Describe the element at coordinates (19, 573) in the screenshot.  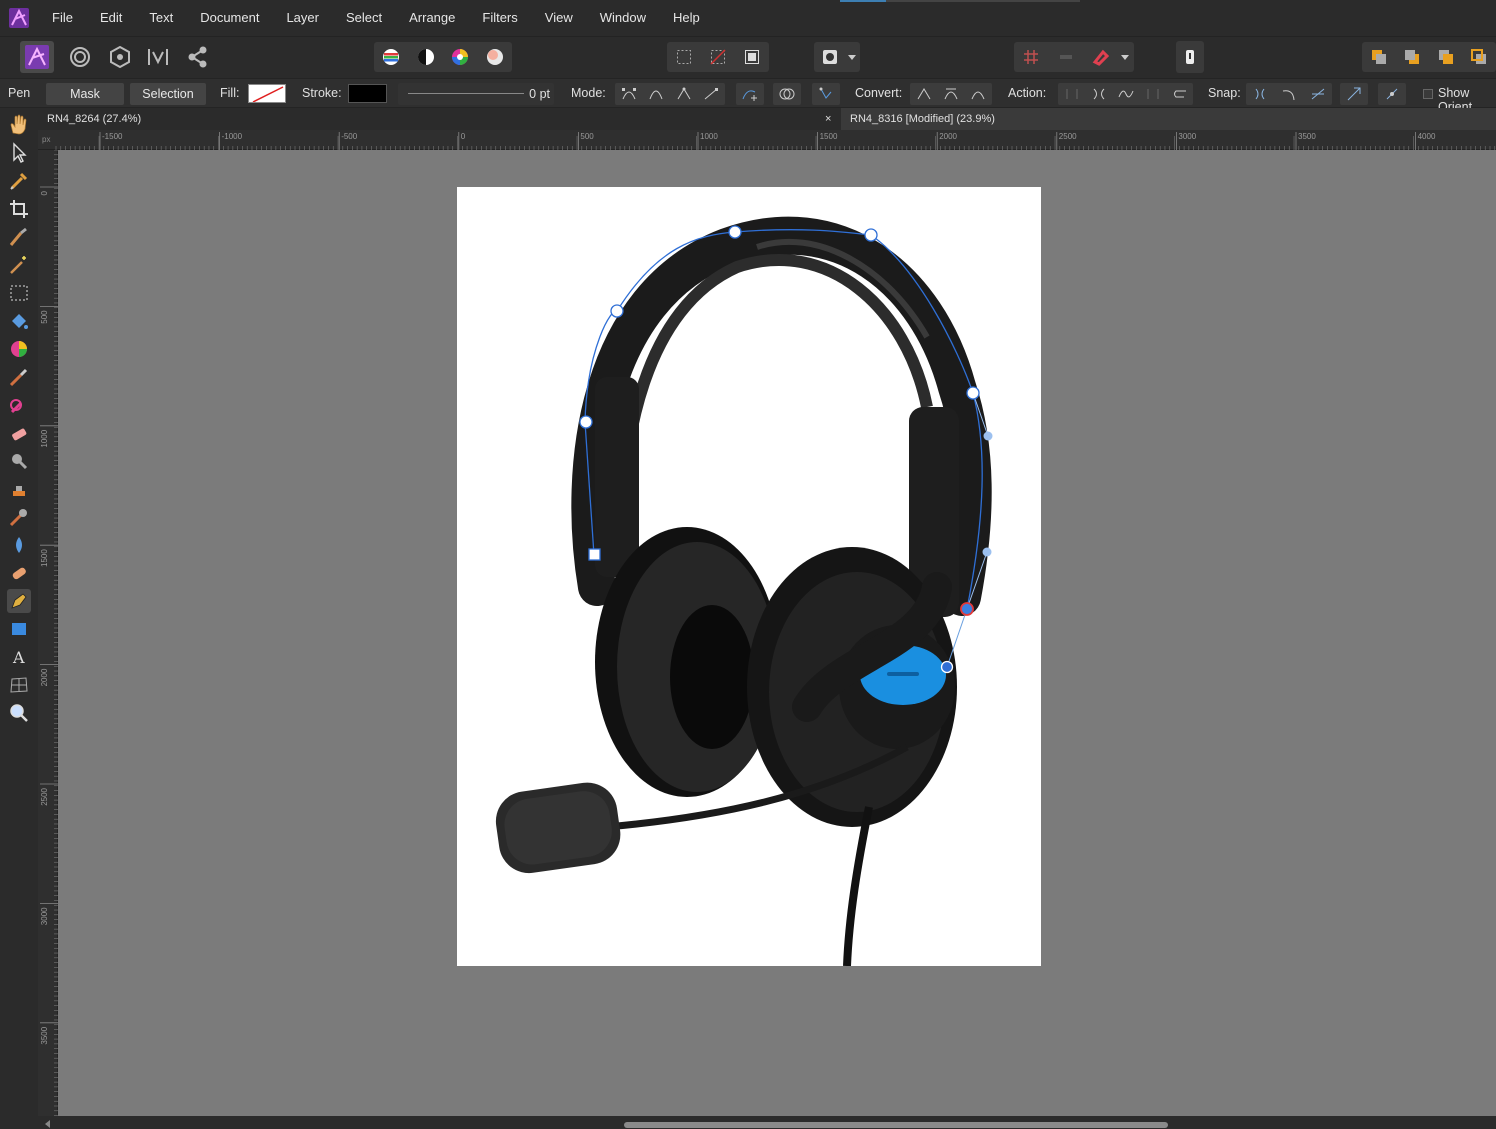
I see `healing-tool` at that location.